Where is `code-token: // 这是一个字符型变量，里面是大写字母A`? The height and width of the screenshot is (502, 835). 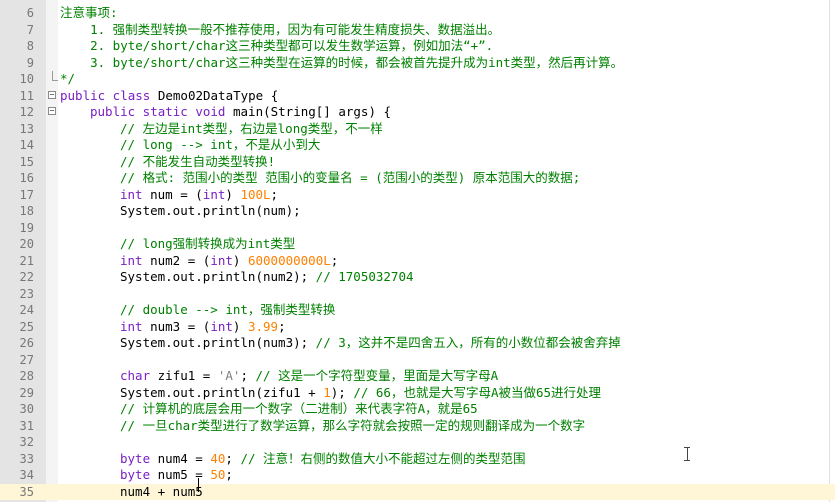 code-token: // 这是一个字符型变量，里面是大写字母A is located at coordinates (377, 375).